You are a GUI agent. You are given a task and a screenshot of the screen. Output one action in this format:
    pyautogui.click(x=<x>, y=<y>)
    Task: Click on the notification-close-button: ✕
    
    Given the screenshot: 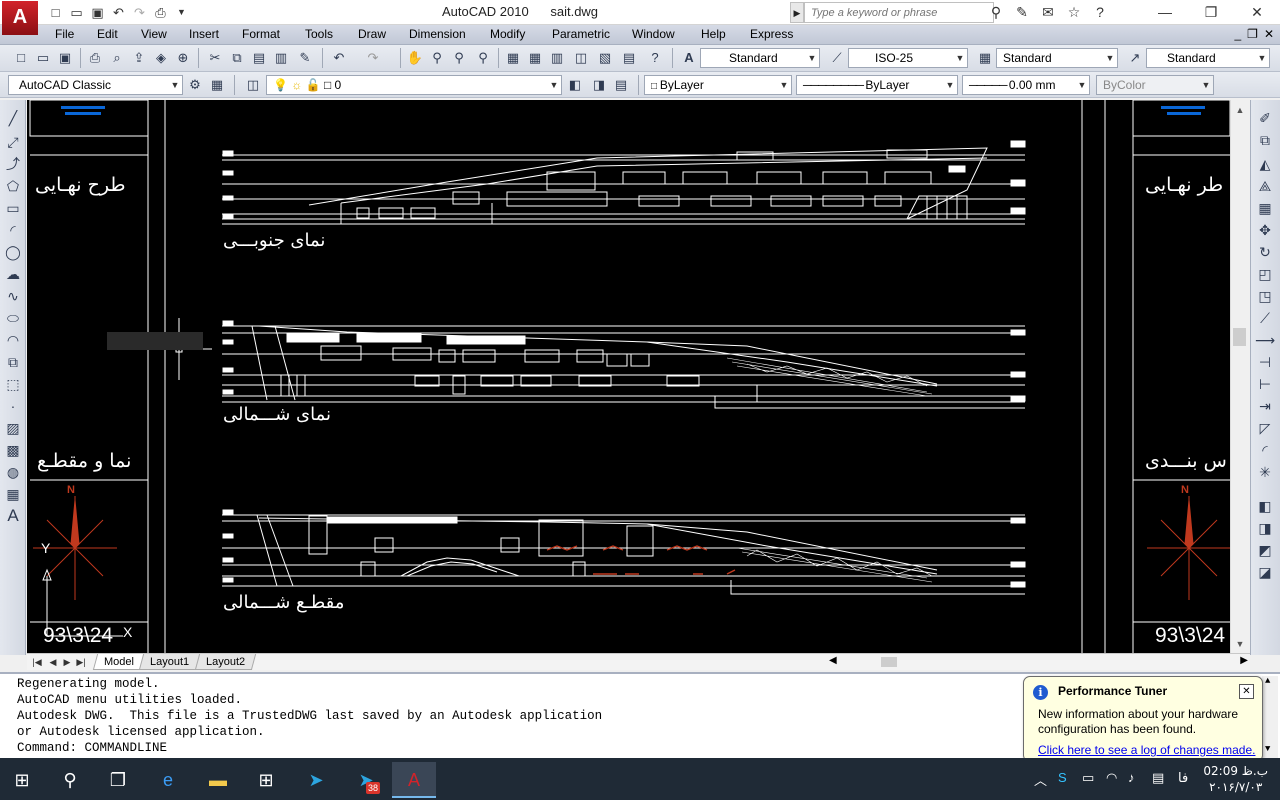 What is the action you would take?
    pyautogui.click(x=1246, y=691)
    